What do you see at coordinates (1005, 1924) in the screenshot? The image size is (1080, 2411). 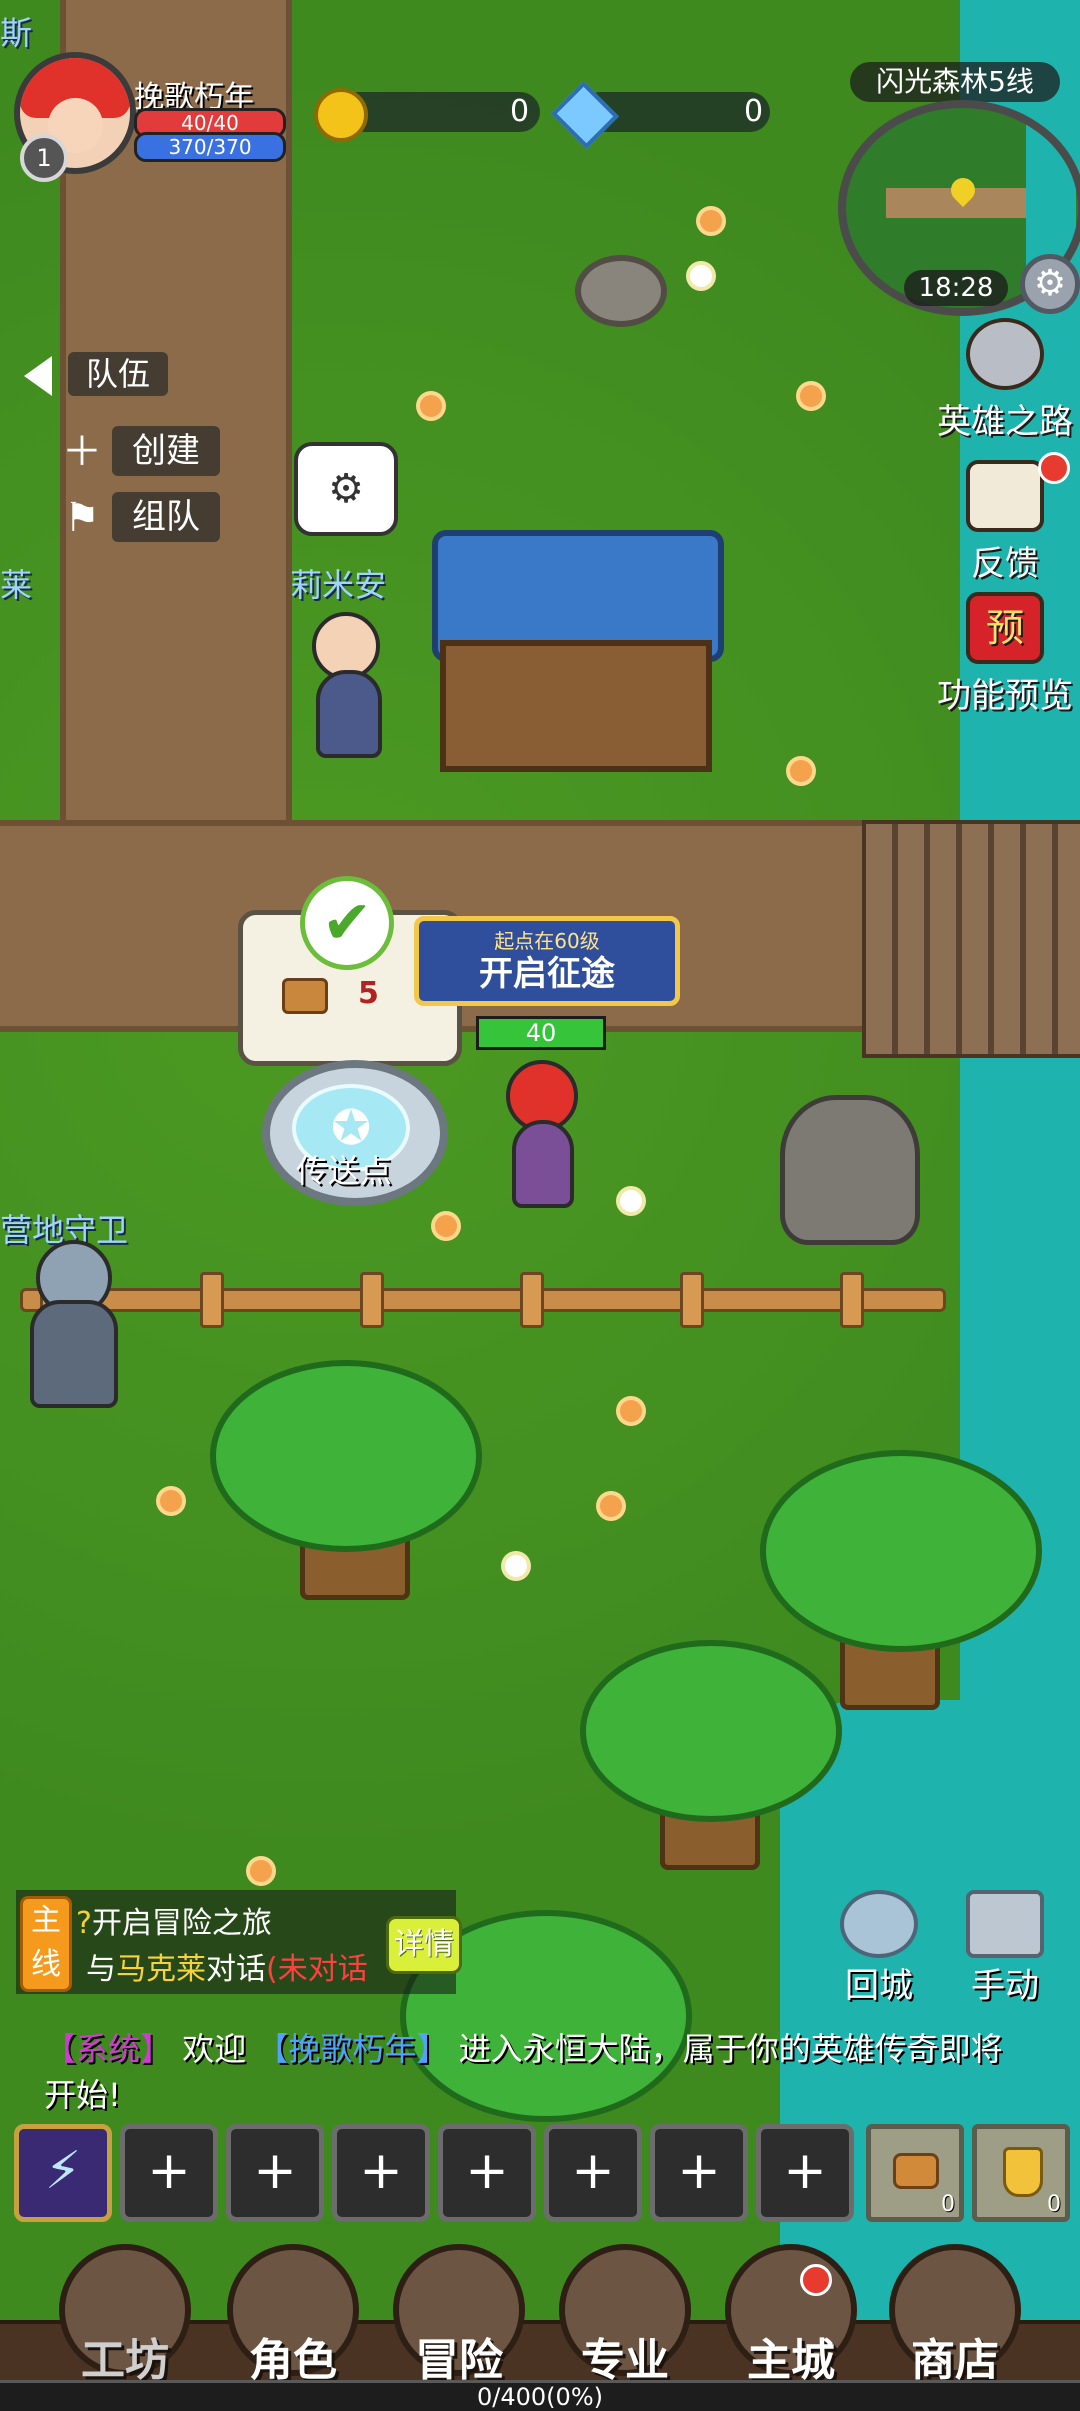 I see `crossed-swords-icon` at bounding box center [1005, 1924].